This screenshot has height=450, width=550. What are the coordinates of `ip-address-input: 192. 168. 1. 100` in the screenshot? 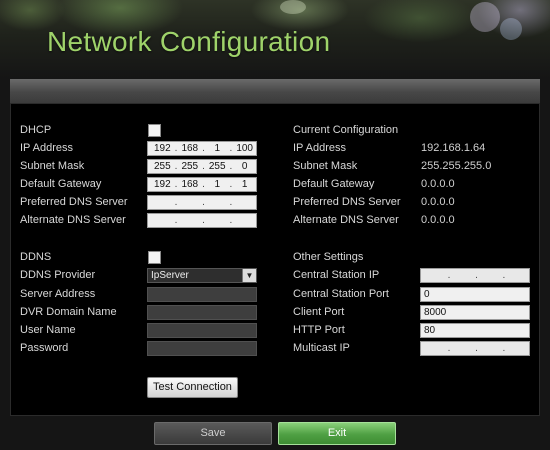 It's located at (202, 148).